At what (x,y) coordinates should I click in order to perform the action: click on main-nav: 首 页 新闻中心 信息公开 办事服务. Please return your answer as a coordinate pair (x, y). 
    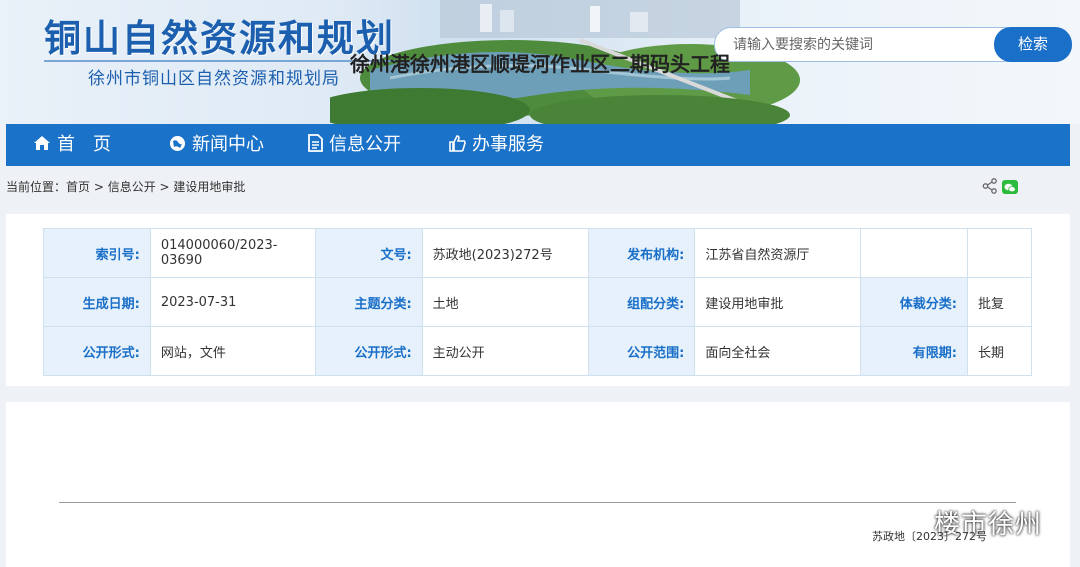
    Looking at the image, I should click on (538, 145).